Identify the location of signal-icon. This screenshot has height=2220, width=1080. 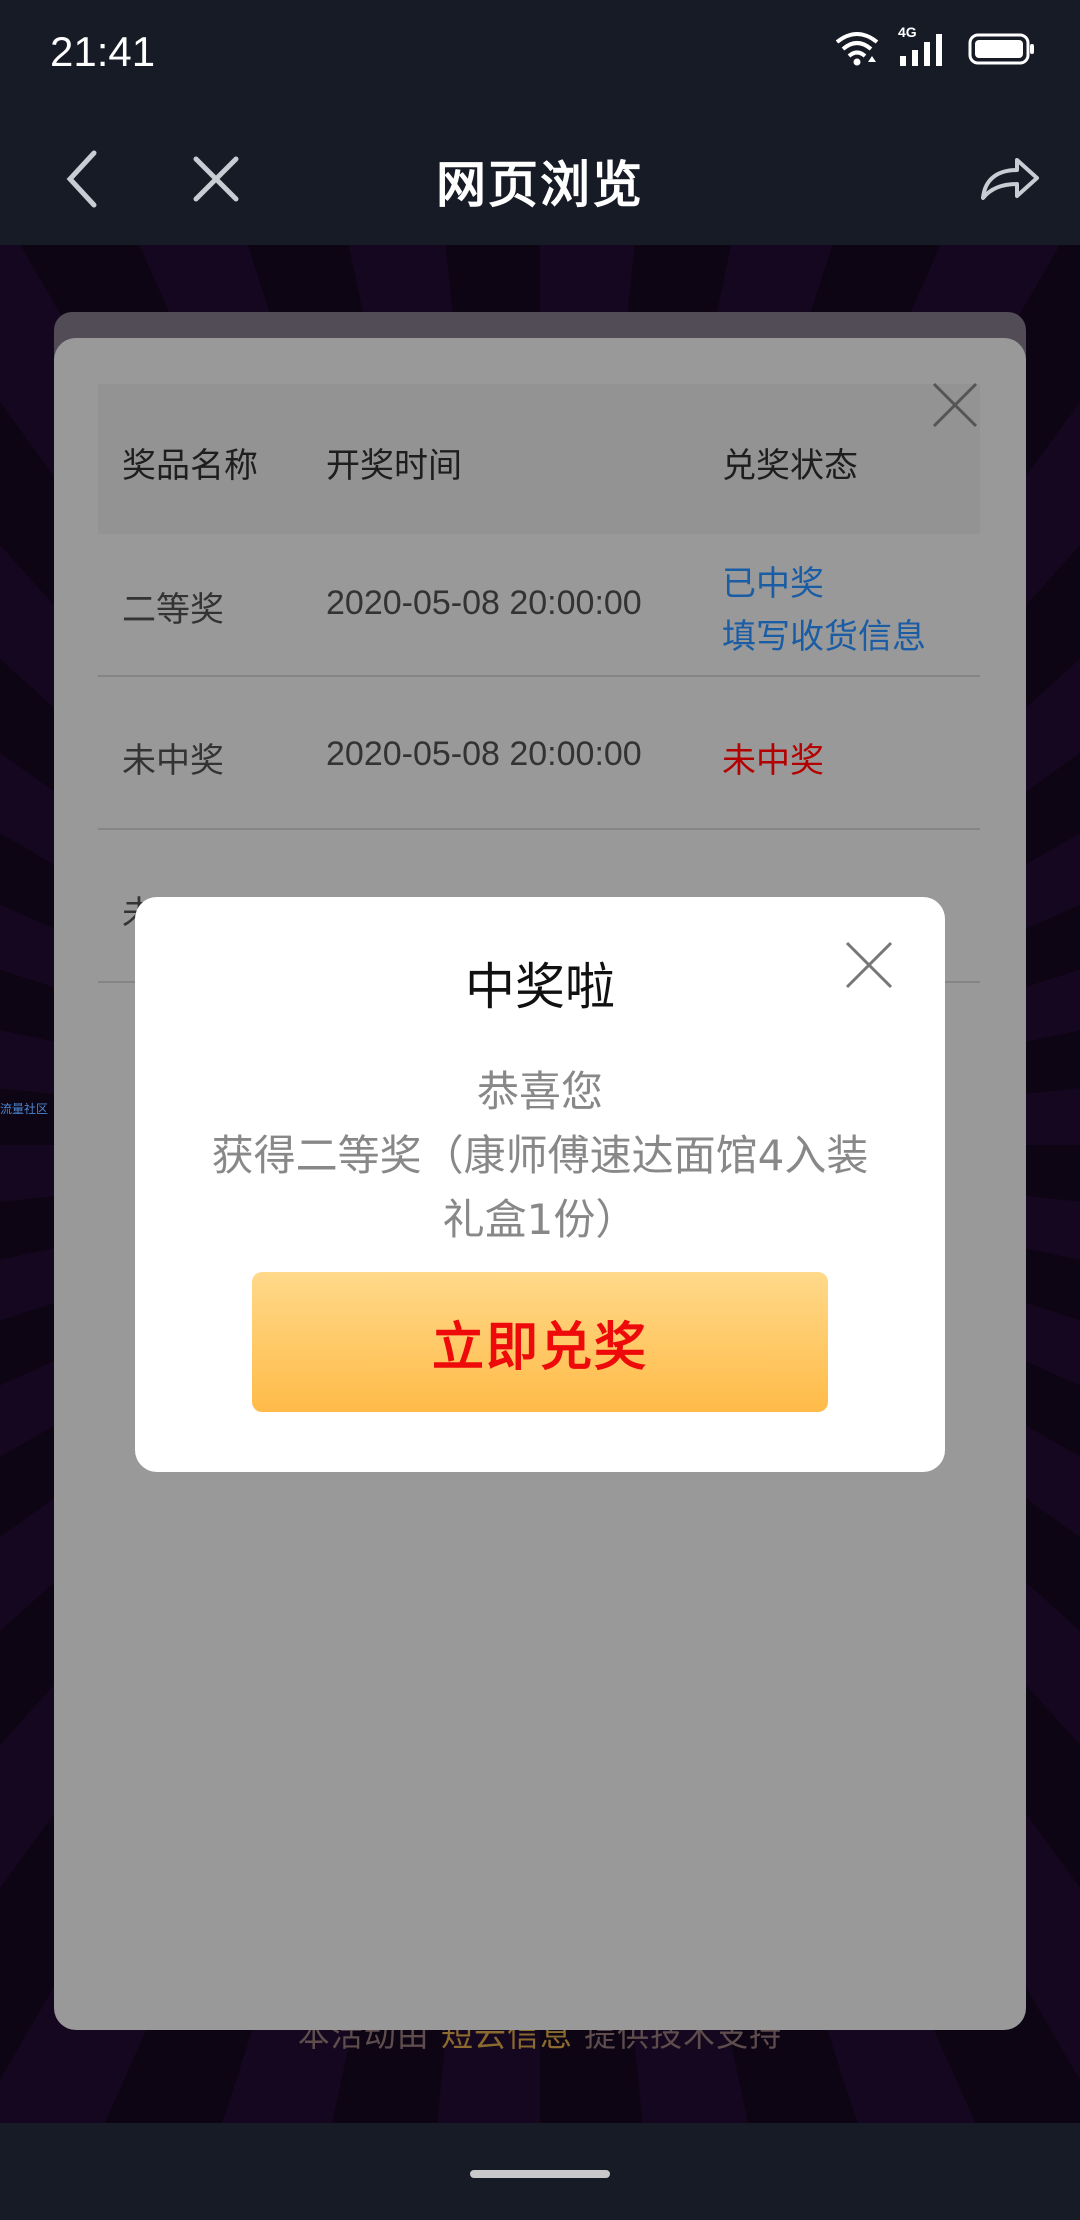
(921, 50).